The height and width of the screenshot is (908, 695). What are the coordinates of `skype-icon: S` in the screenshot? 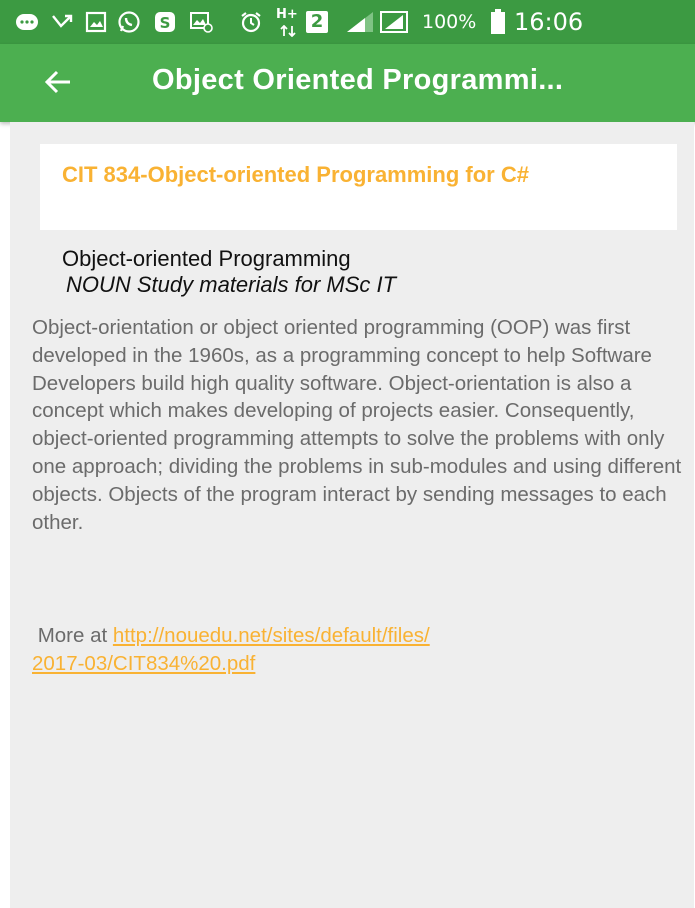 It's located at (165, 22).